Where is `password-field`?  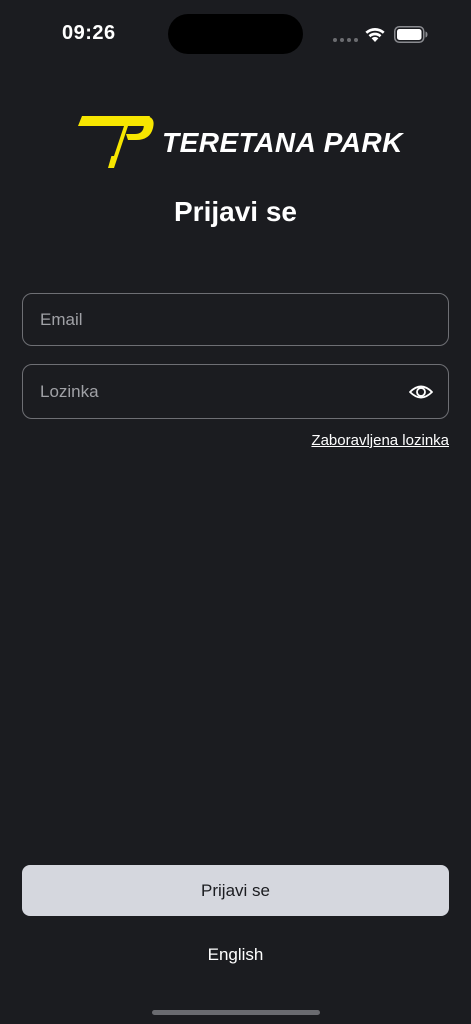 password-field is located at coordinates (235, 391).